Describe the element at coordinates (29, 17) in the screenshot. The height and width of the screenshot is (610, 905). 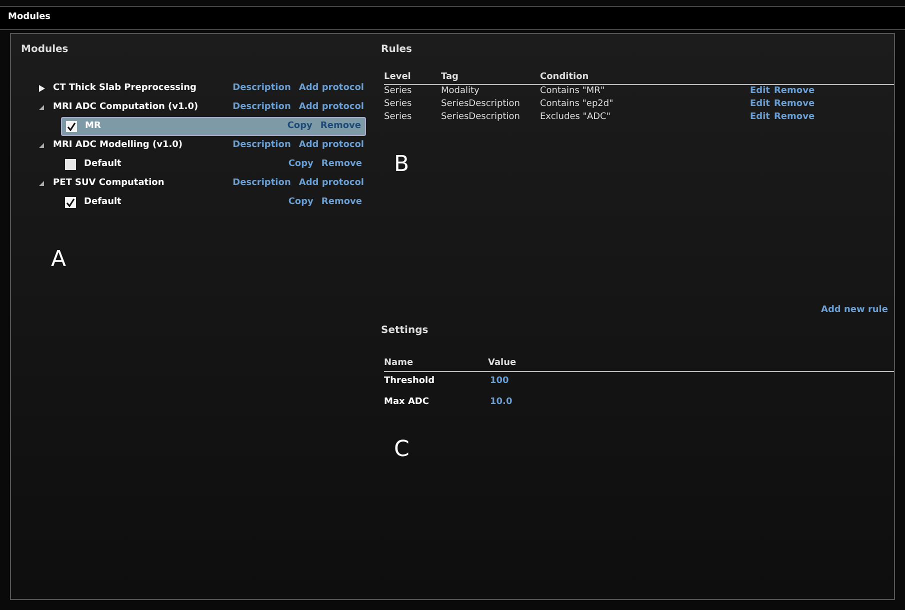
I see `window-title: Modules` at that location.